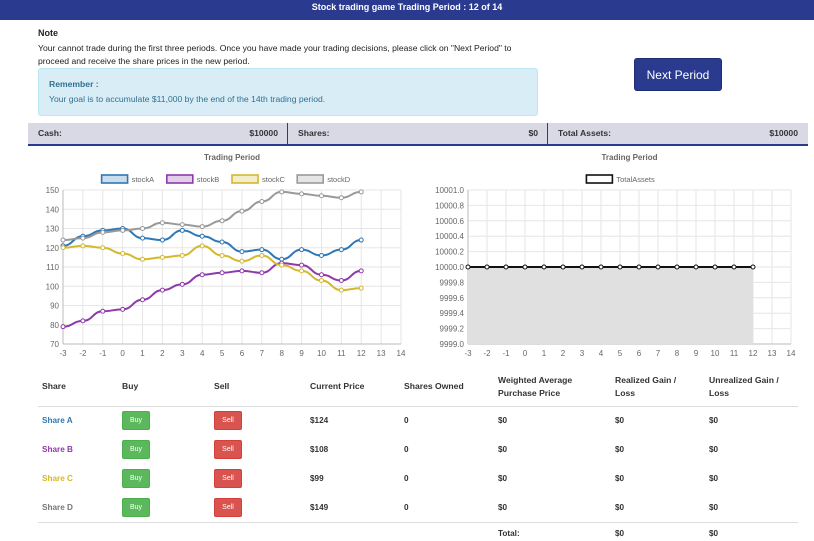 The height and width of the screenshot is (541, 814). Describe the element at coordinates (418, 449) in the screenshot. I see `table-row: Share B Buy Sell $108 0 $0 $0 $0` at that location.